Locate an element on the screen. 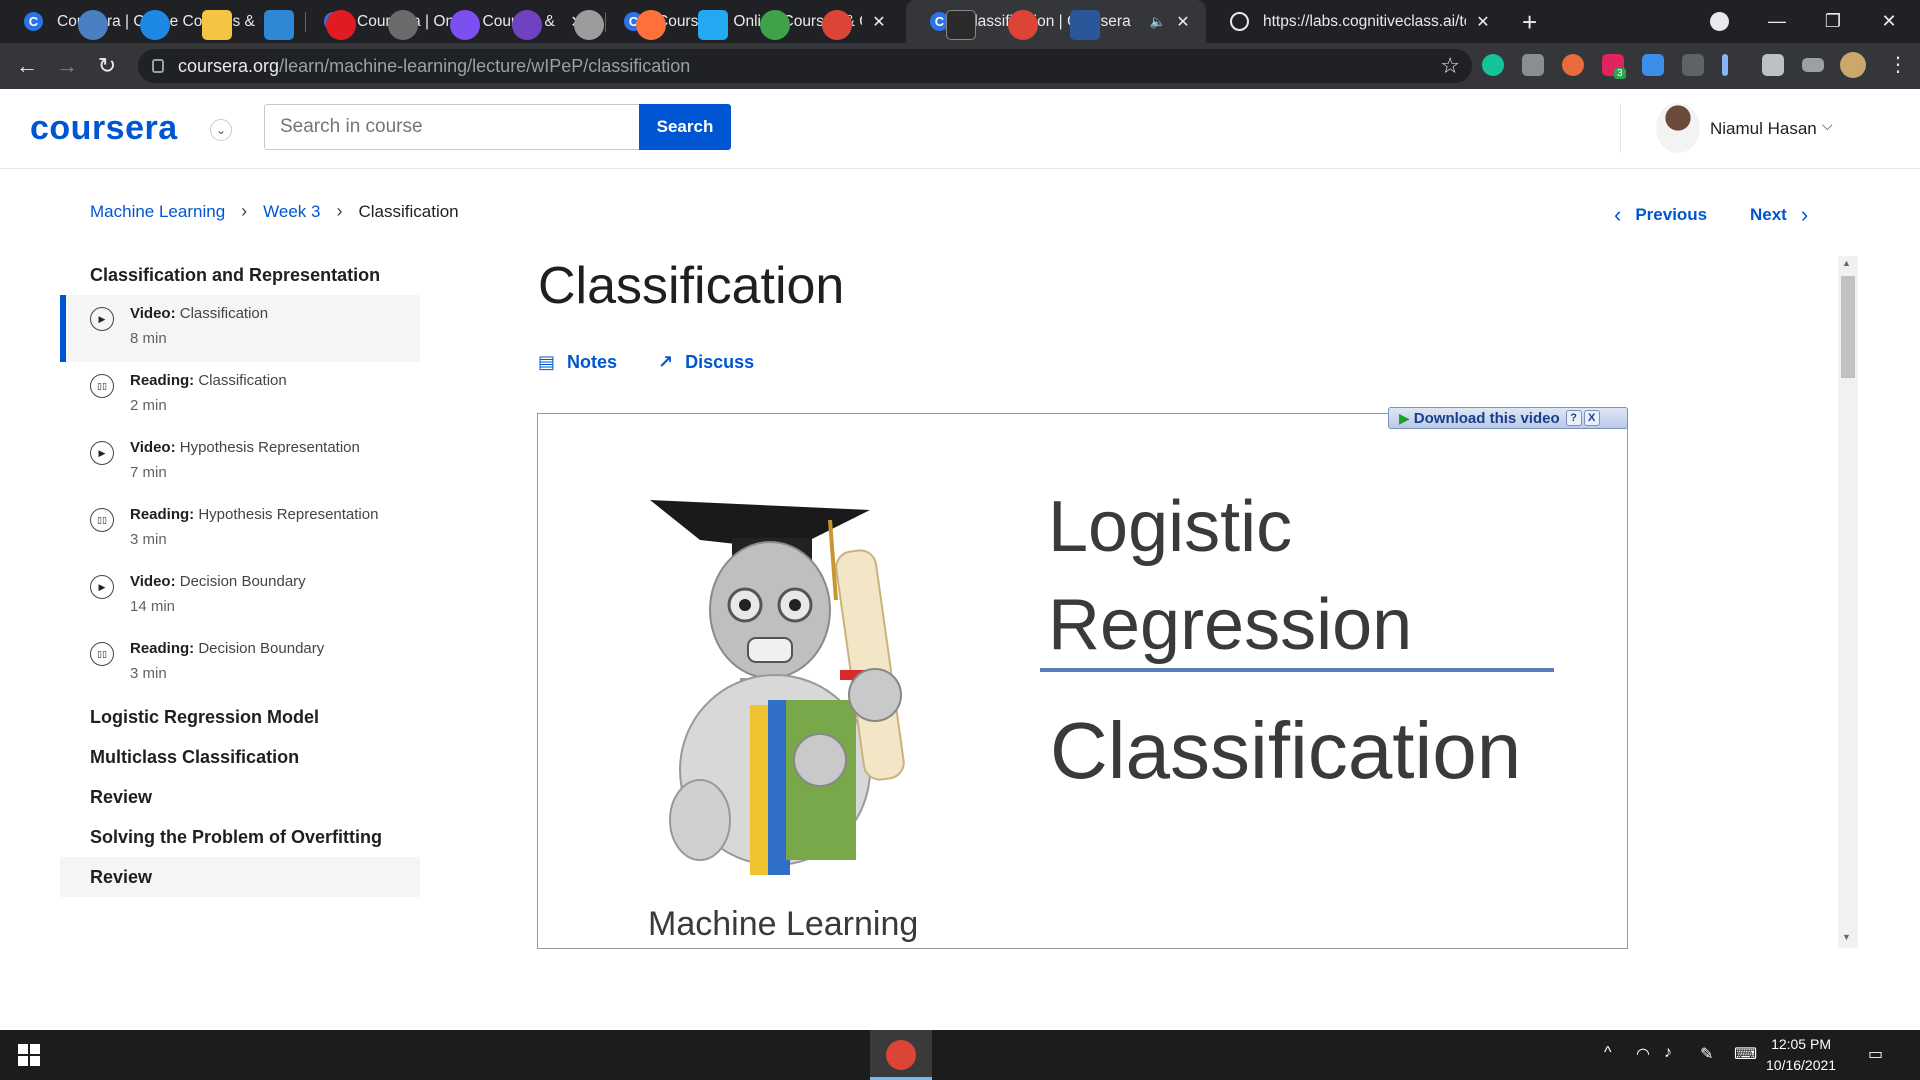  kebab-menu-icon: ⋮ is located at coordinates (1898, 64).